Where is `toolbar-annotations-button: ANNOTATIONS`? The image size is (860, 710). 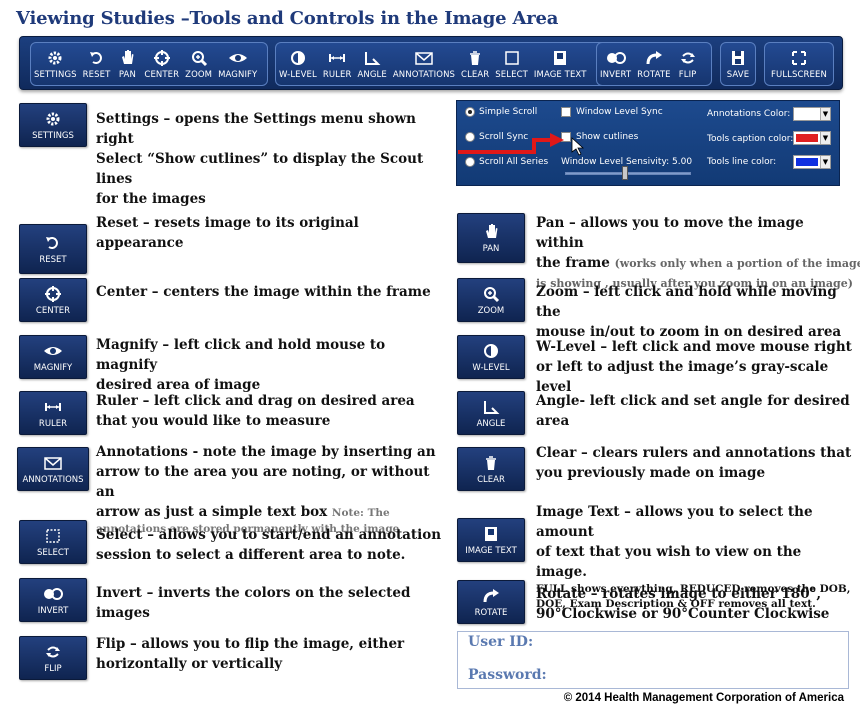
toolbar-annotations-button: ANNOTATIONS is located at coordinates (424, 64).